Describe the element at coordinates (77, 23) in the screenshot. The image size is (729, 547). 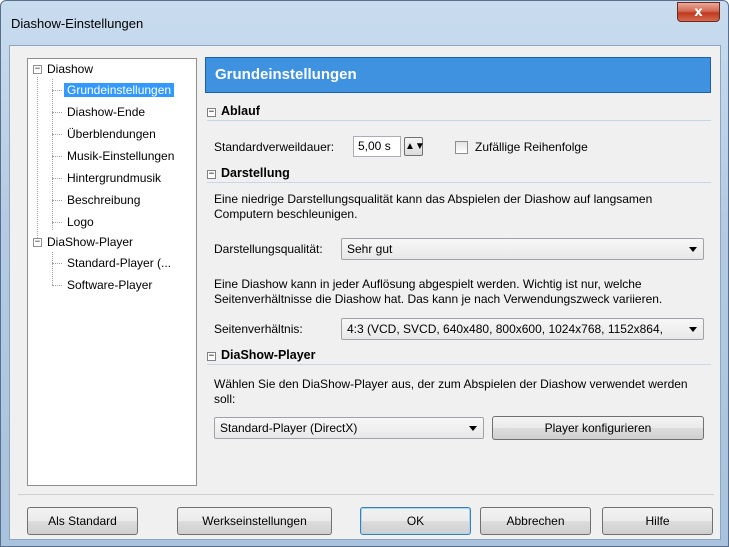
I see `window-title: Diashow-Einstellungen` at that location.